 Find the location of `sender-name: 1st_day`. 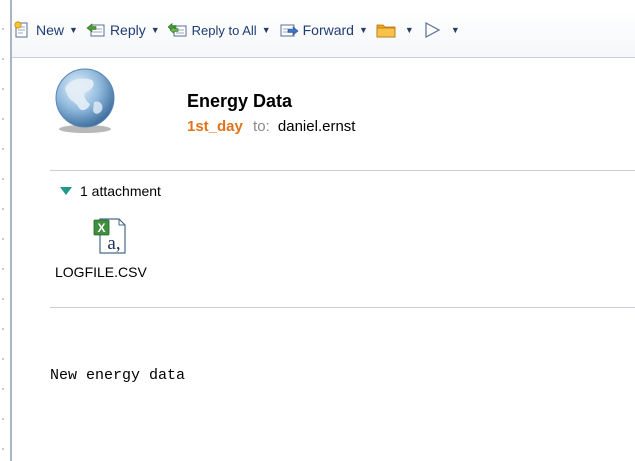

sender-name: 1st_day is located at coordinates (215, 126).